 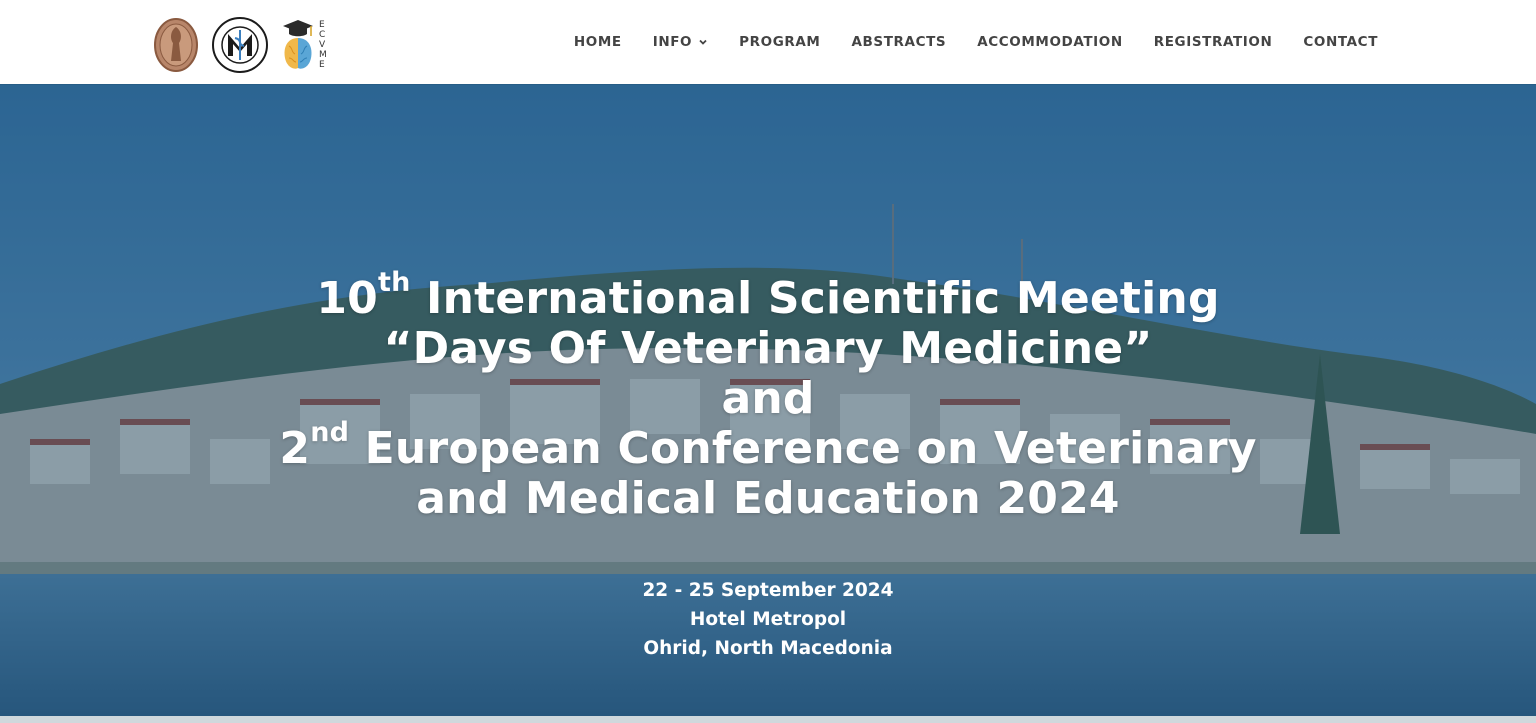 What do you see at coordinates (768, 295) in the screenshot?
I see `title-line-1: 10th International Scientific Meeting` at bounding box center [768, 295].